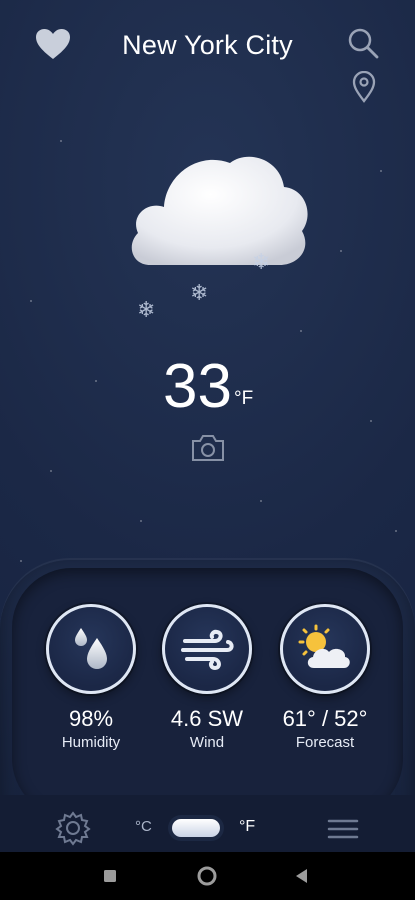 This screenshot has width=415, height=900. What do you see at coordinates (208, 448) in the screenshot?
I see `camera-icon` at bounding box center [208, 448].